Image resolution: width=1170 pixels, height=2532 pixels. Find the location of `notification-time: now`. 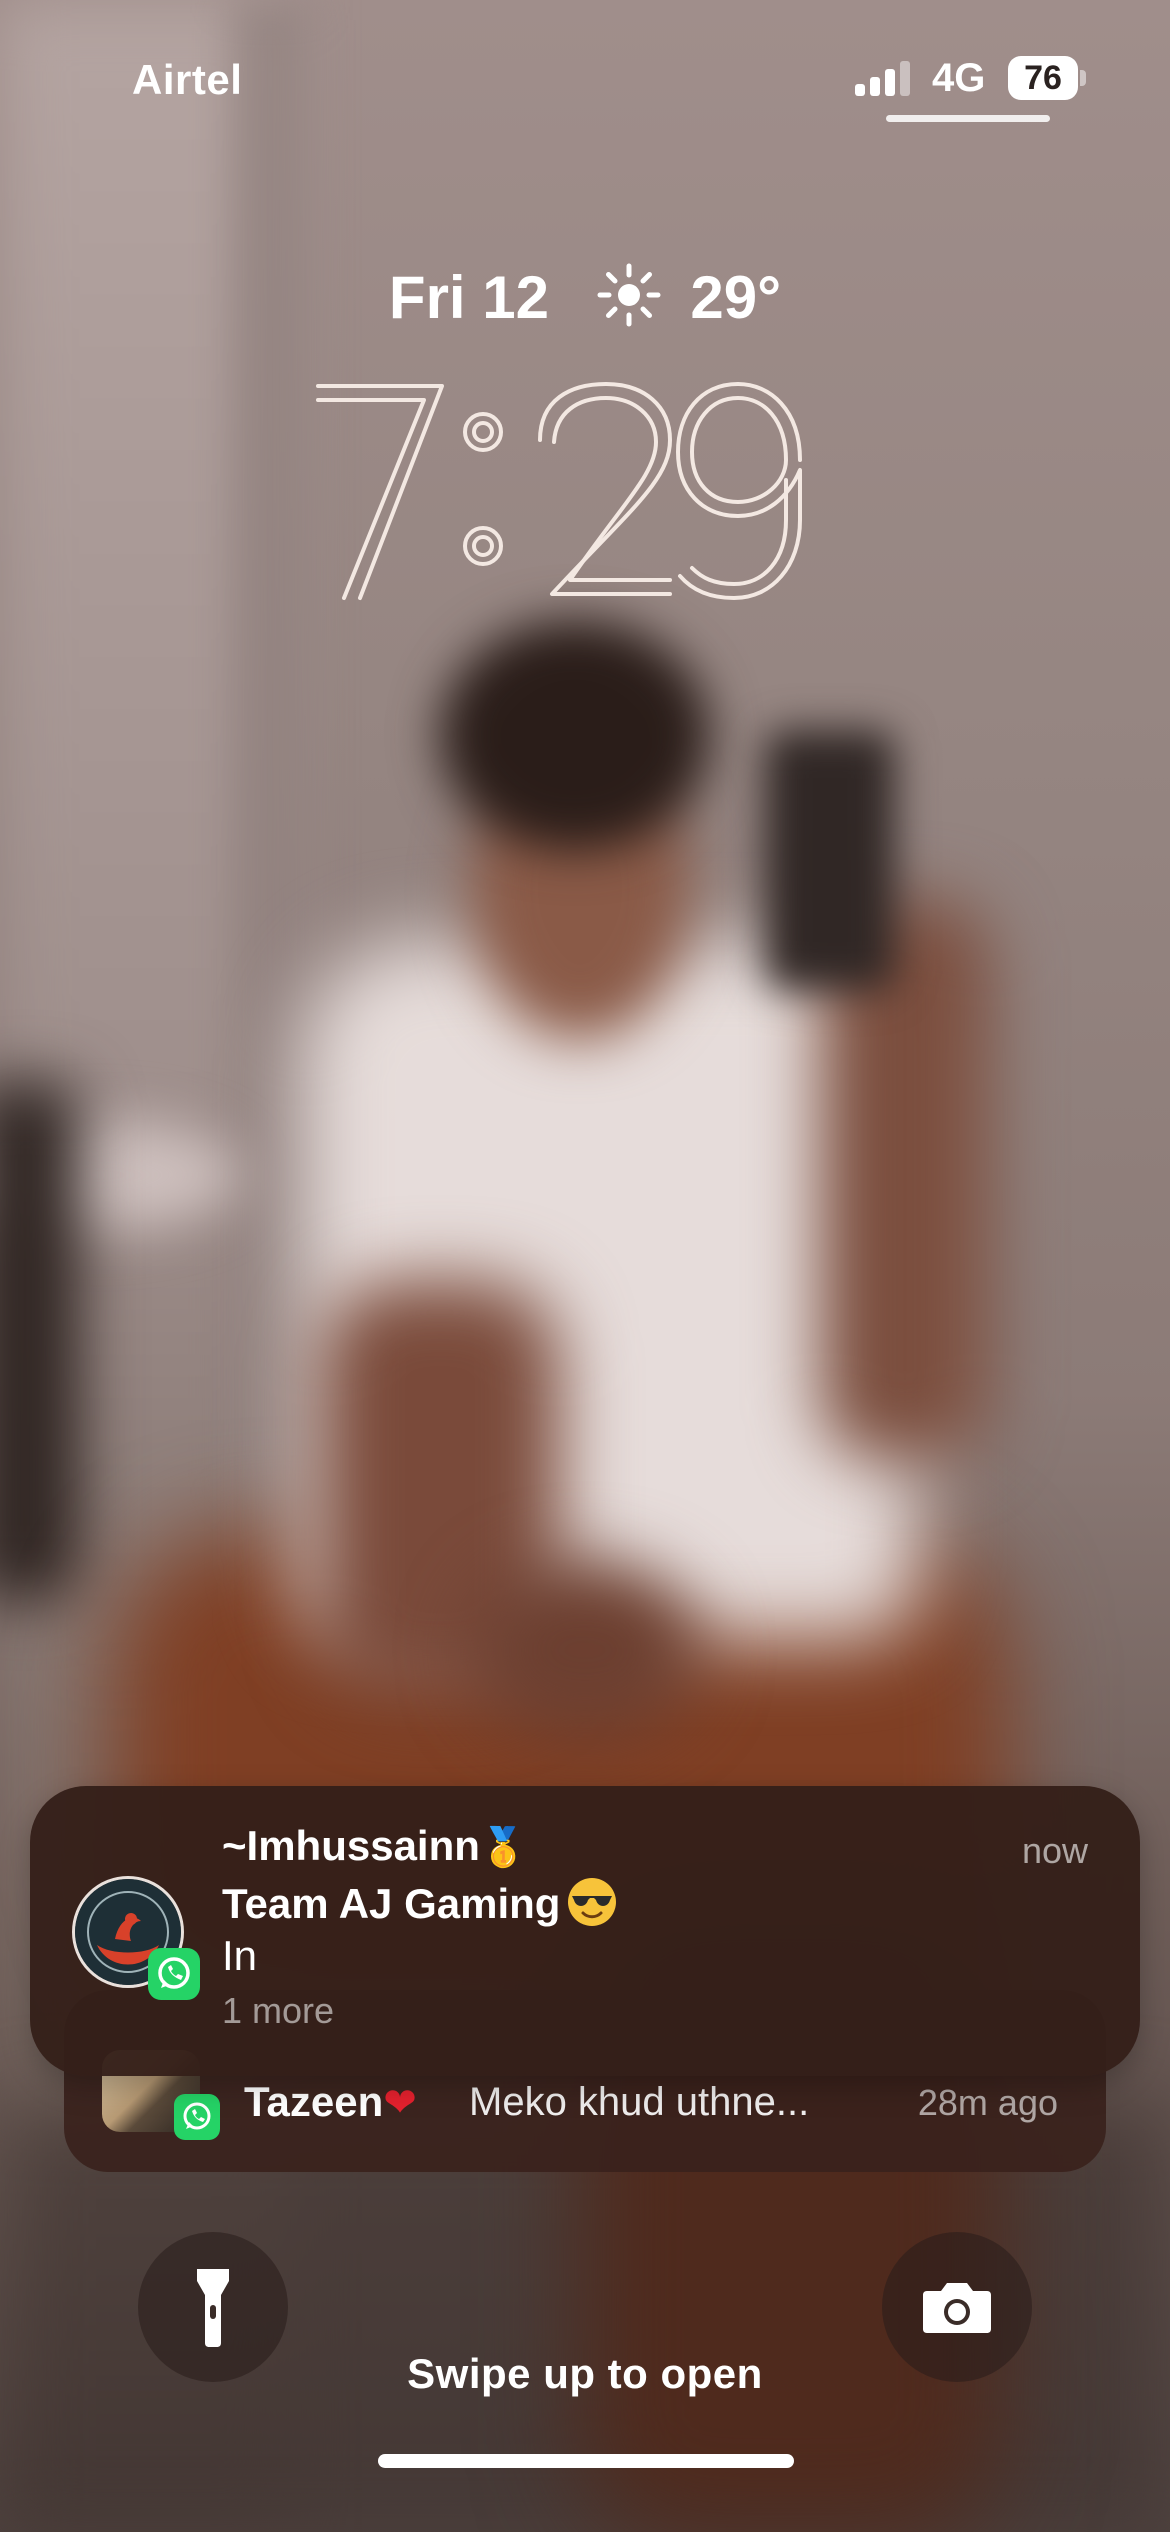

notification-time: now is located at coordinates (1054, 1850).